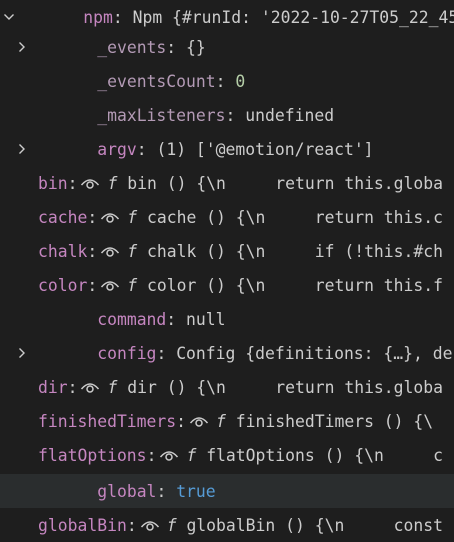  What do you see at coordinates (227, 81) in the screenshot?
I see `tree-row-eventscount: _eventsCount: 0` at bounding box center [227, 81].